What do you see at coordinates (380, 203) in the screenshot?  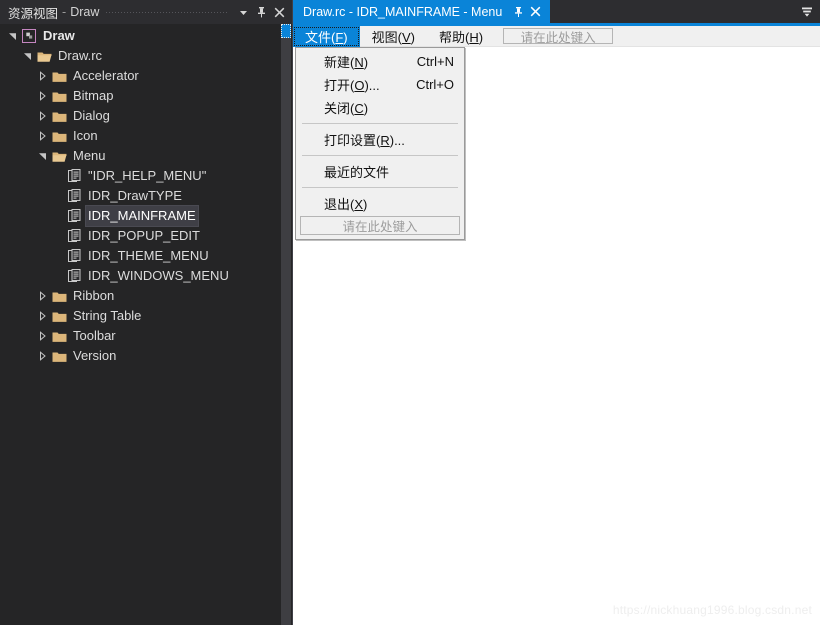 I see `menu-item-9: 退出(X)` at bounding box center [380, 203].